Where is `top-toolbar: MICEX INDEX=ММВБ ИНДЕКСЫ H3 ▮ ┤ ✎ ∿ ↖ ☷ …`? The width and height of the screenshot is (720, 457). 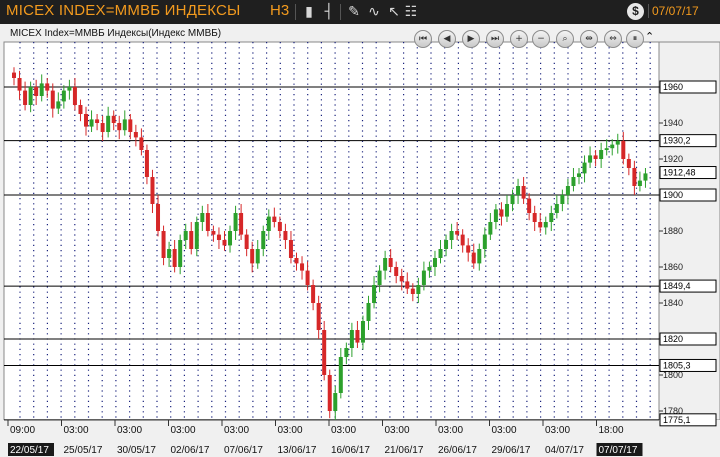
top-toolbar: MICEX INDEX=ММВБ ИНДЕКСЫ H3 ▮ ┤ ✎ ∿ ↖ ☷ … is located at coordinates (360, 12).